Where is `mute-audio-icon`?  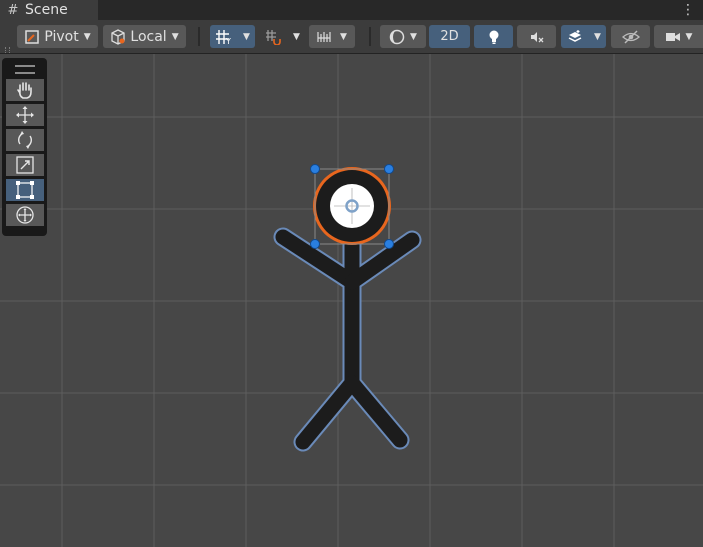 mute-audio-icon is located at coordinates (536, 36).